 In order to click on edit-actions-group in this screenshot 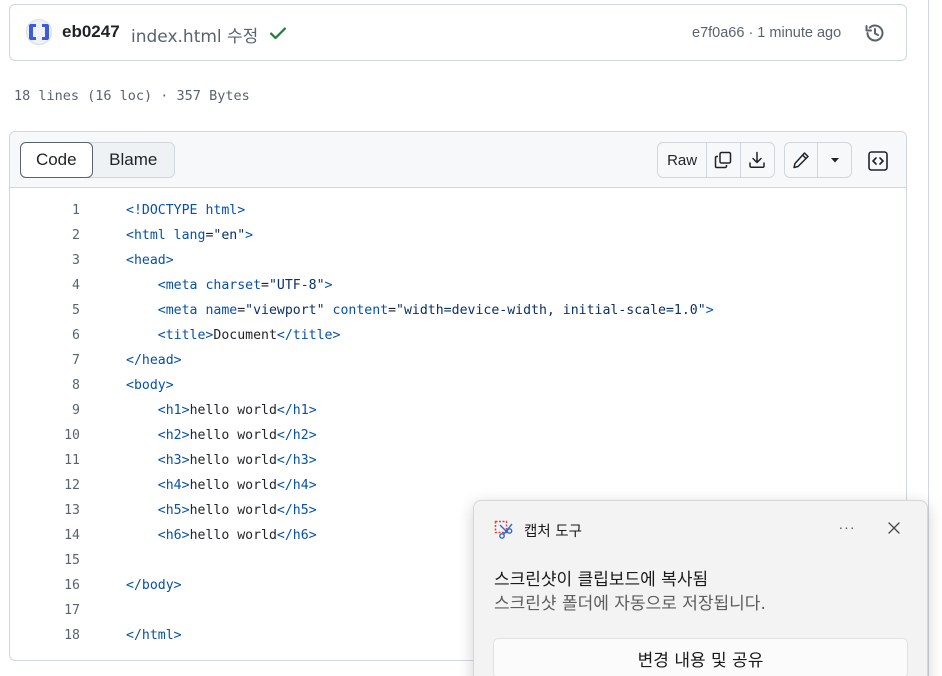, I will do `click(818, 160)`.